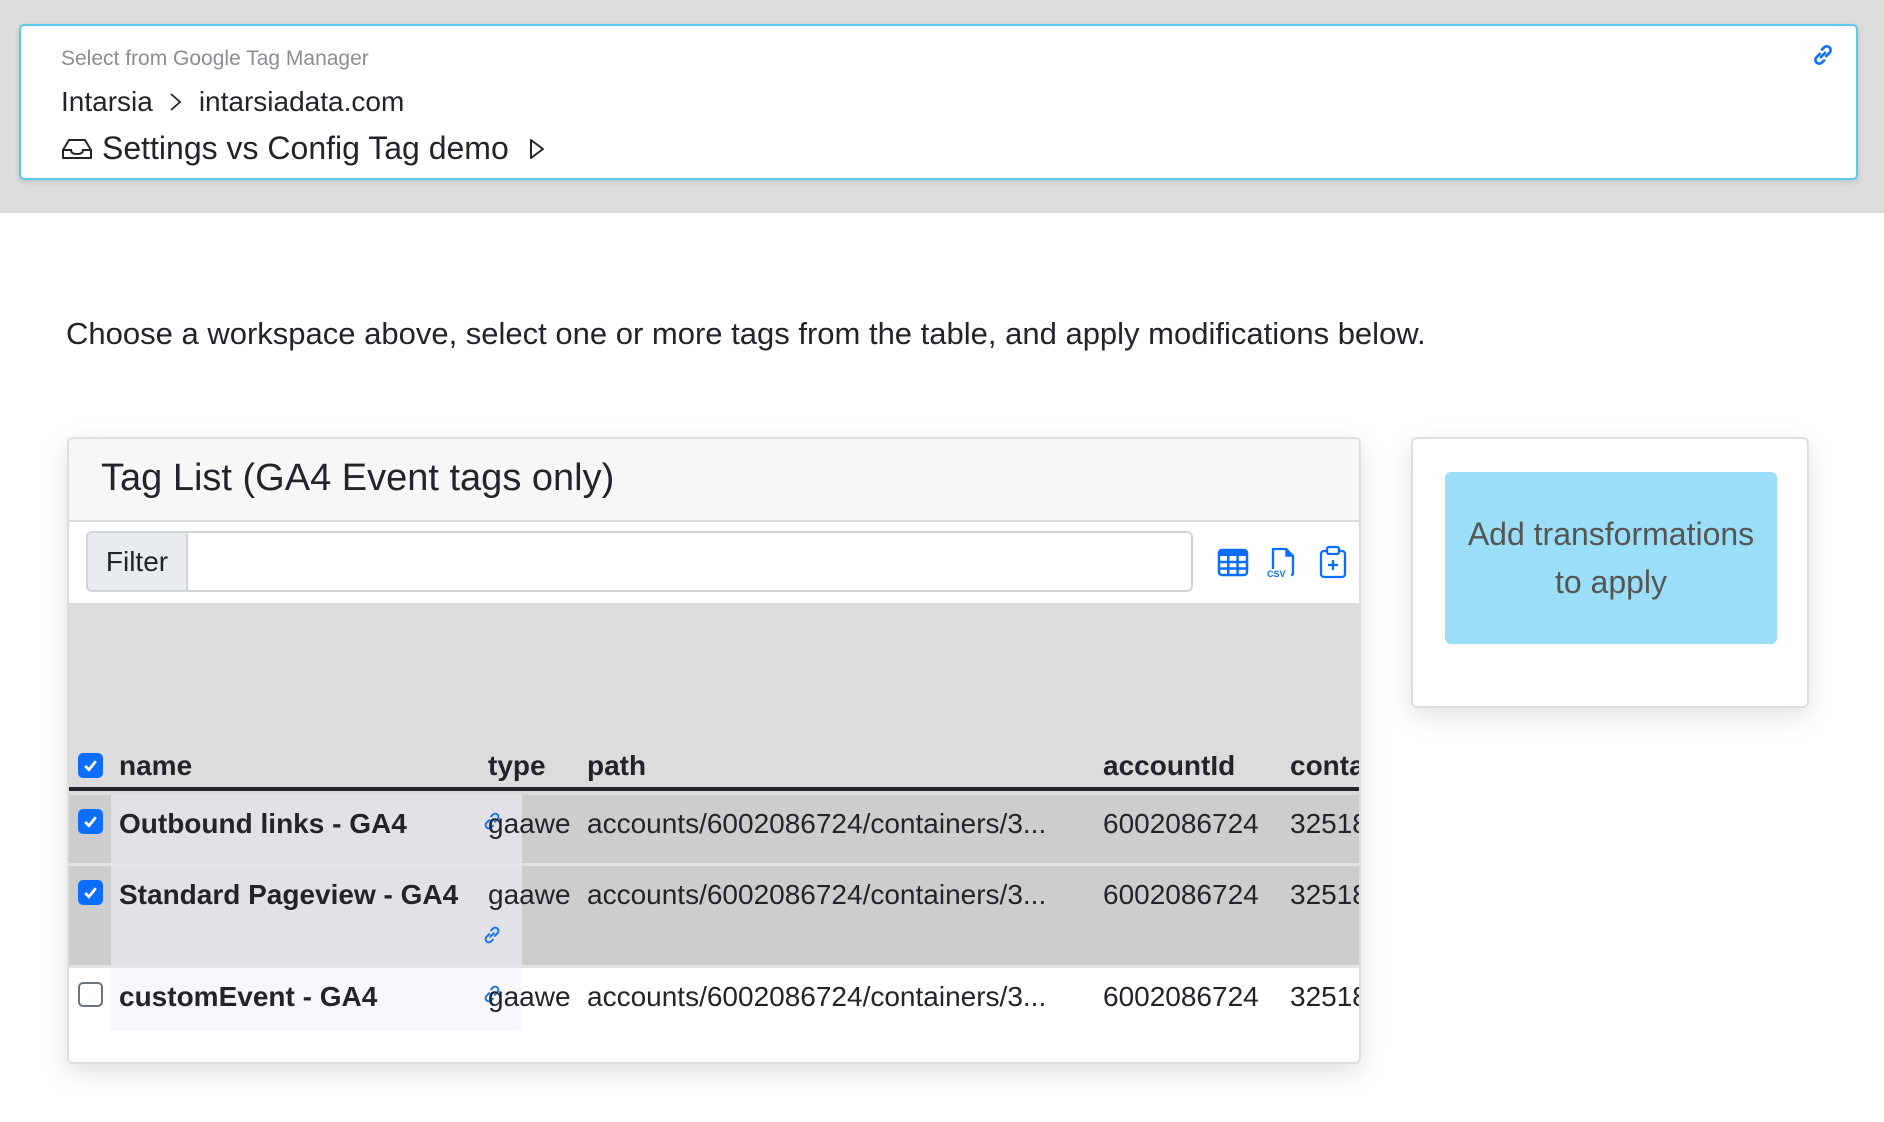 This screenshot has height=1122, width=1884. I want to click on column-header-containerid: conta, so click(1324, 766).